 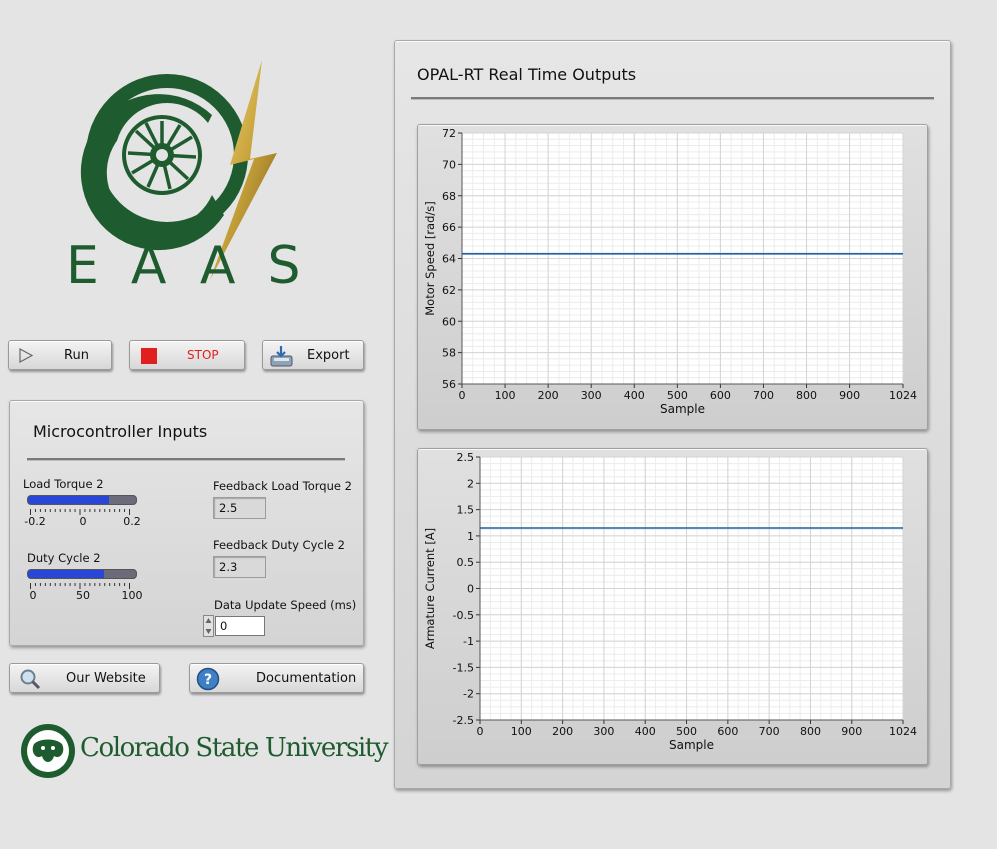 What do you see at coordinates (328, 355) in the screenshot?
I see `export-label: Export` at bounding box center [328, 355].